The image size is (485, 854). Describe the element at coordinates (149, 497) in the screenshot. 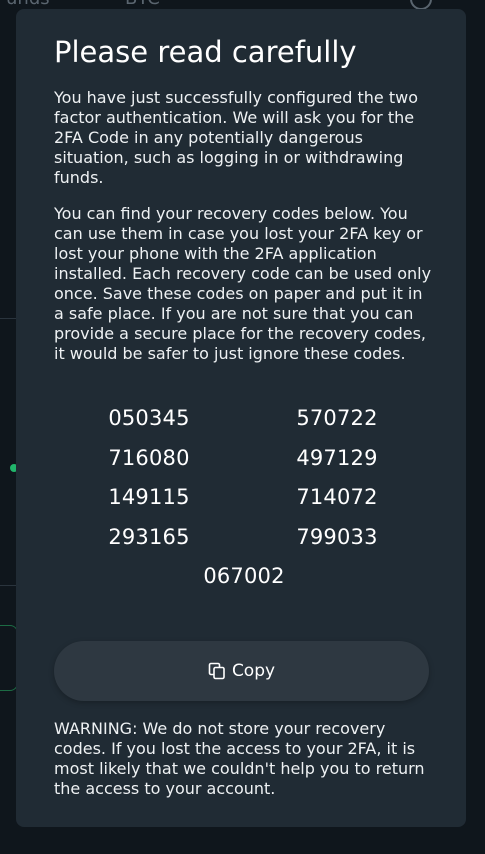

I see `recovery-code: 149115` at that location.